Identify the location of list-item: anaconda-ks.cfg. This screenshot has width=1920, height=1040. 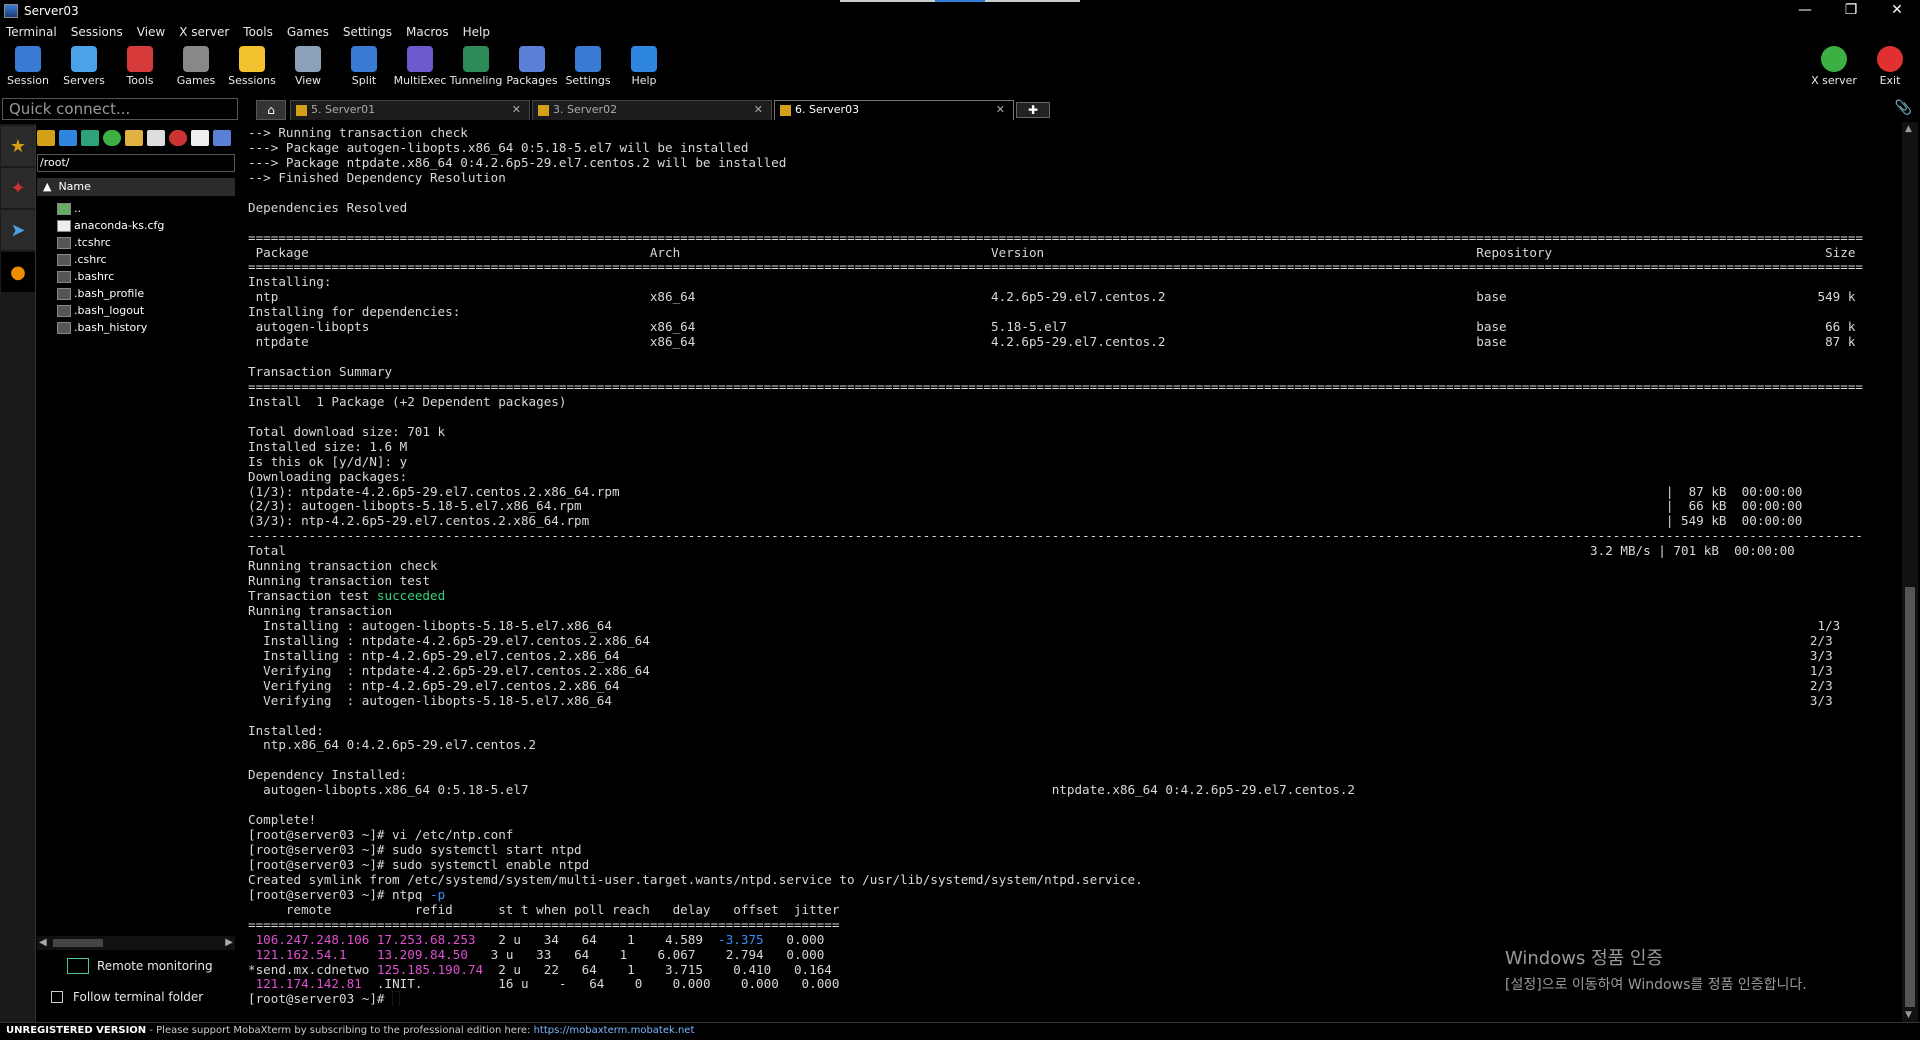
(146, 225).